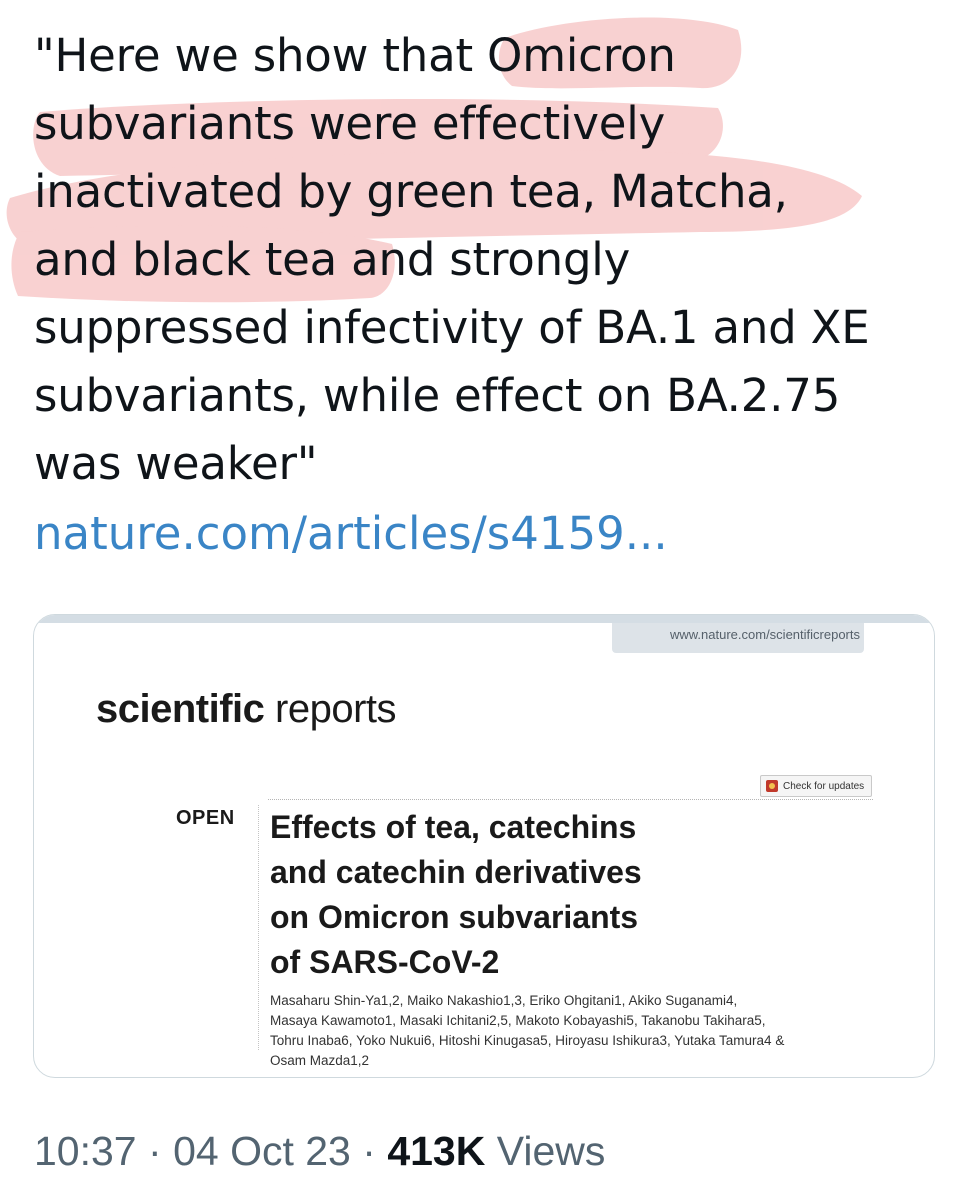 This screenshot has height=1200, width=967. I want to click on tweet-meta: 10:37 · 04 Oct 23 · 413K Views, so click(319, 1151).